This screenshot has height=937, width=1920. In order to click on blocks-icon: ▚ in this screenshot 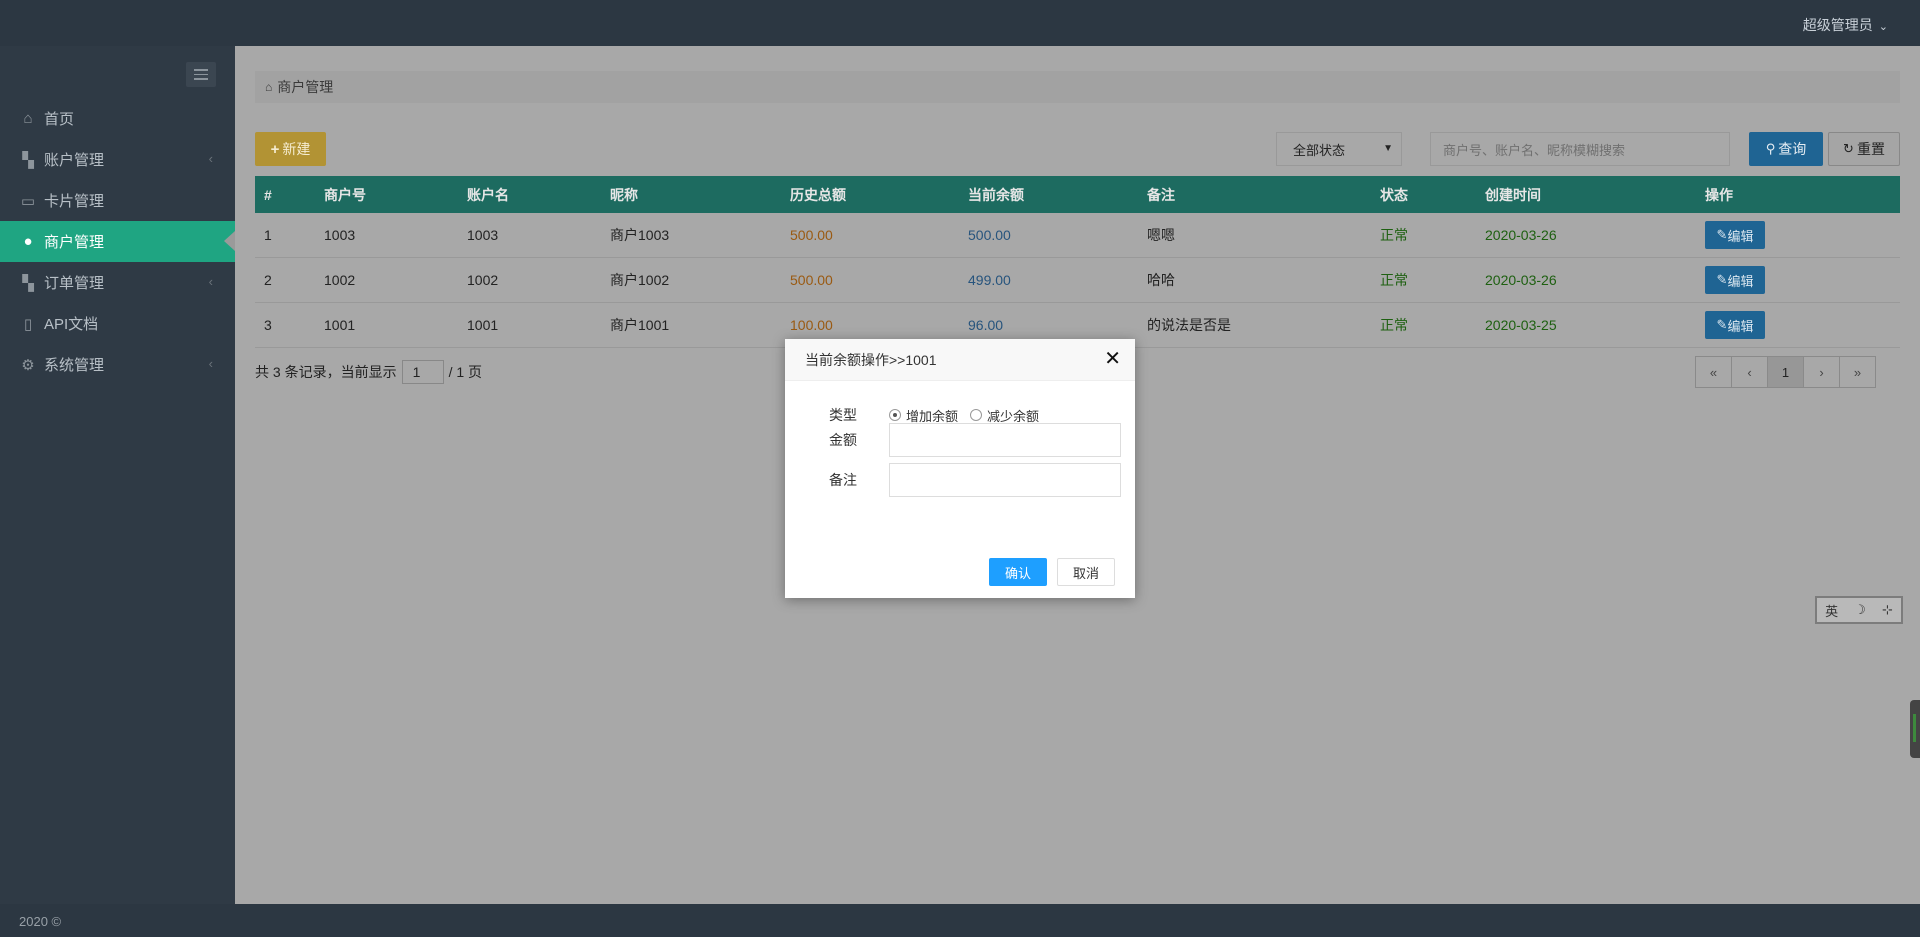, I will do `click(28, 283)`.